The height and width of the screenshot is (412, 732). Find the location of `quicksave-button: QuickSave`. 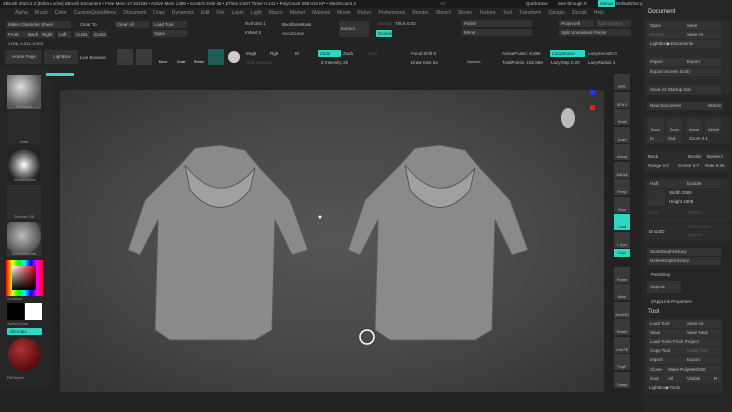

quicksave-button: QuickSave is located at coordinates (537, 3).